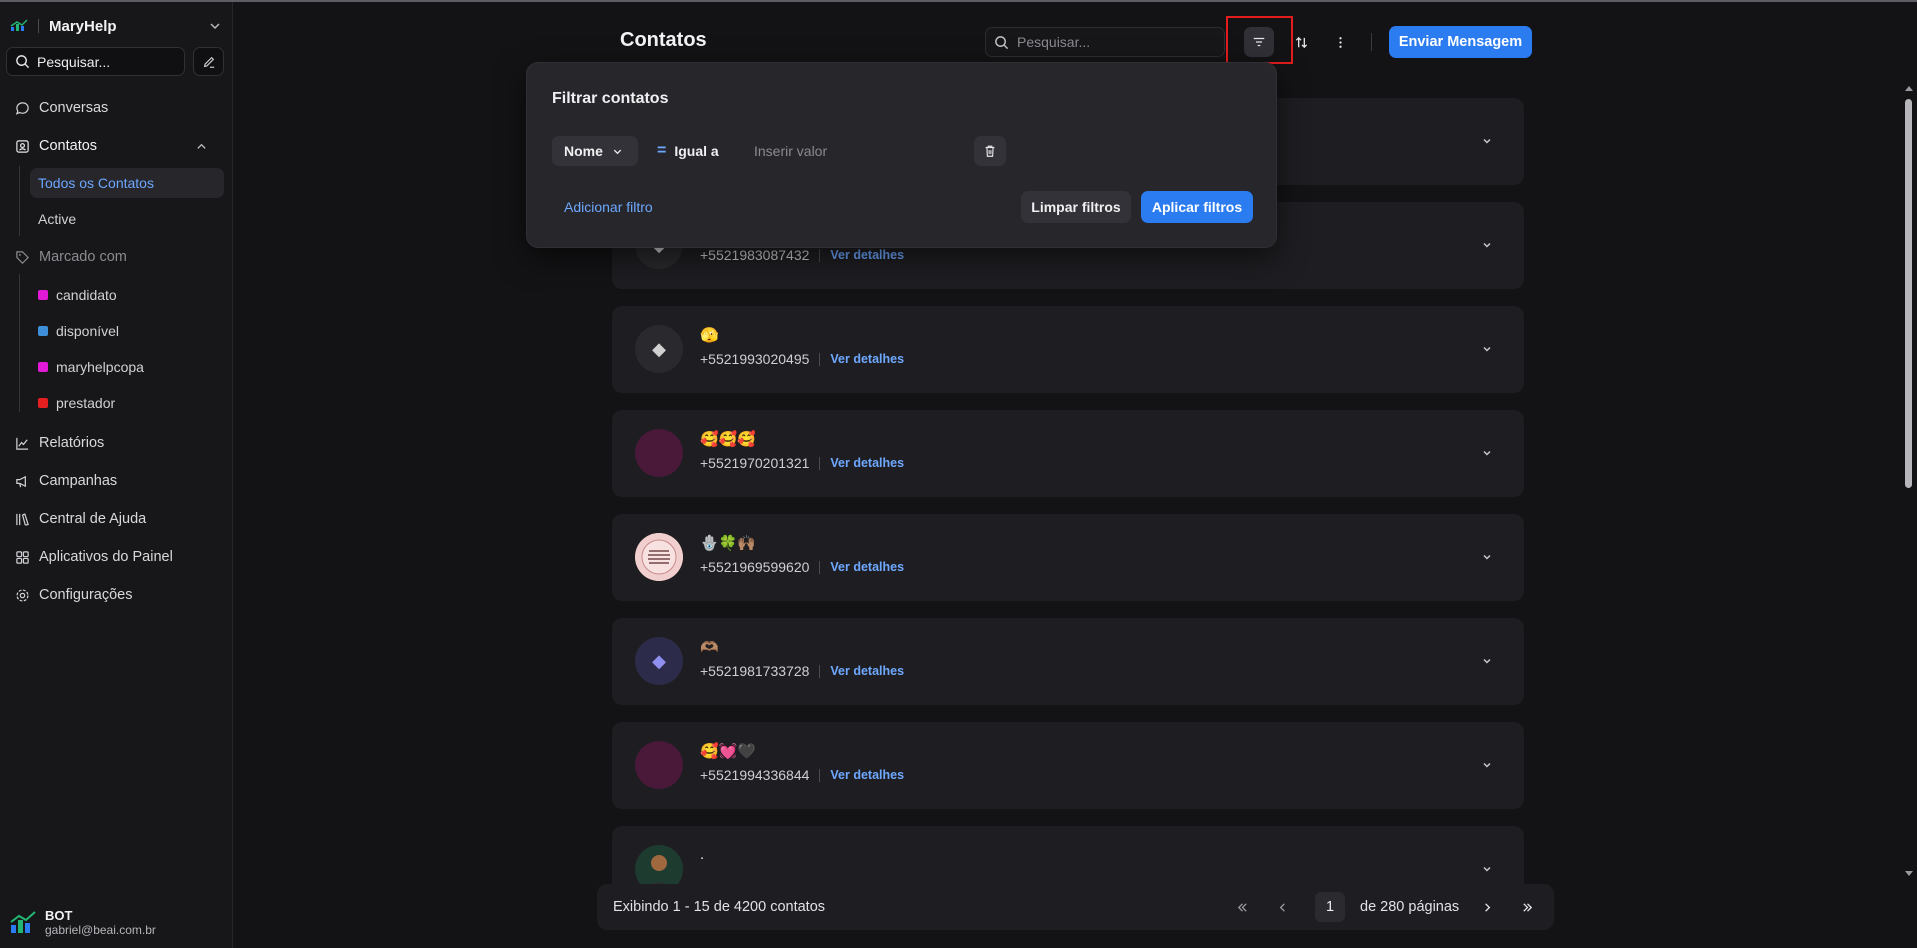 This screenshot has width=1917, height=948. Describe the element at coordinates (116, 557) in the screenshot. I see `sidebar-item-aplicativos: Aplicativos do Painel` at that location.